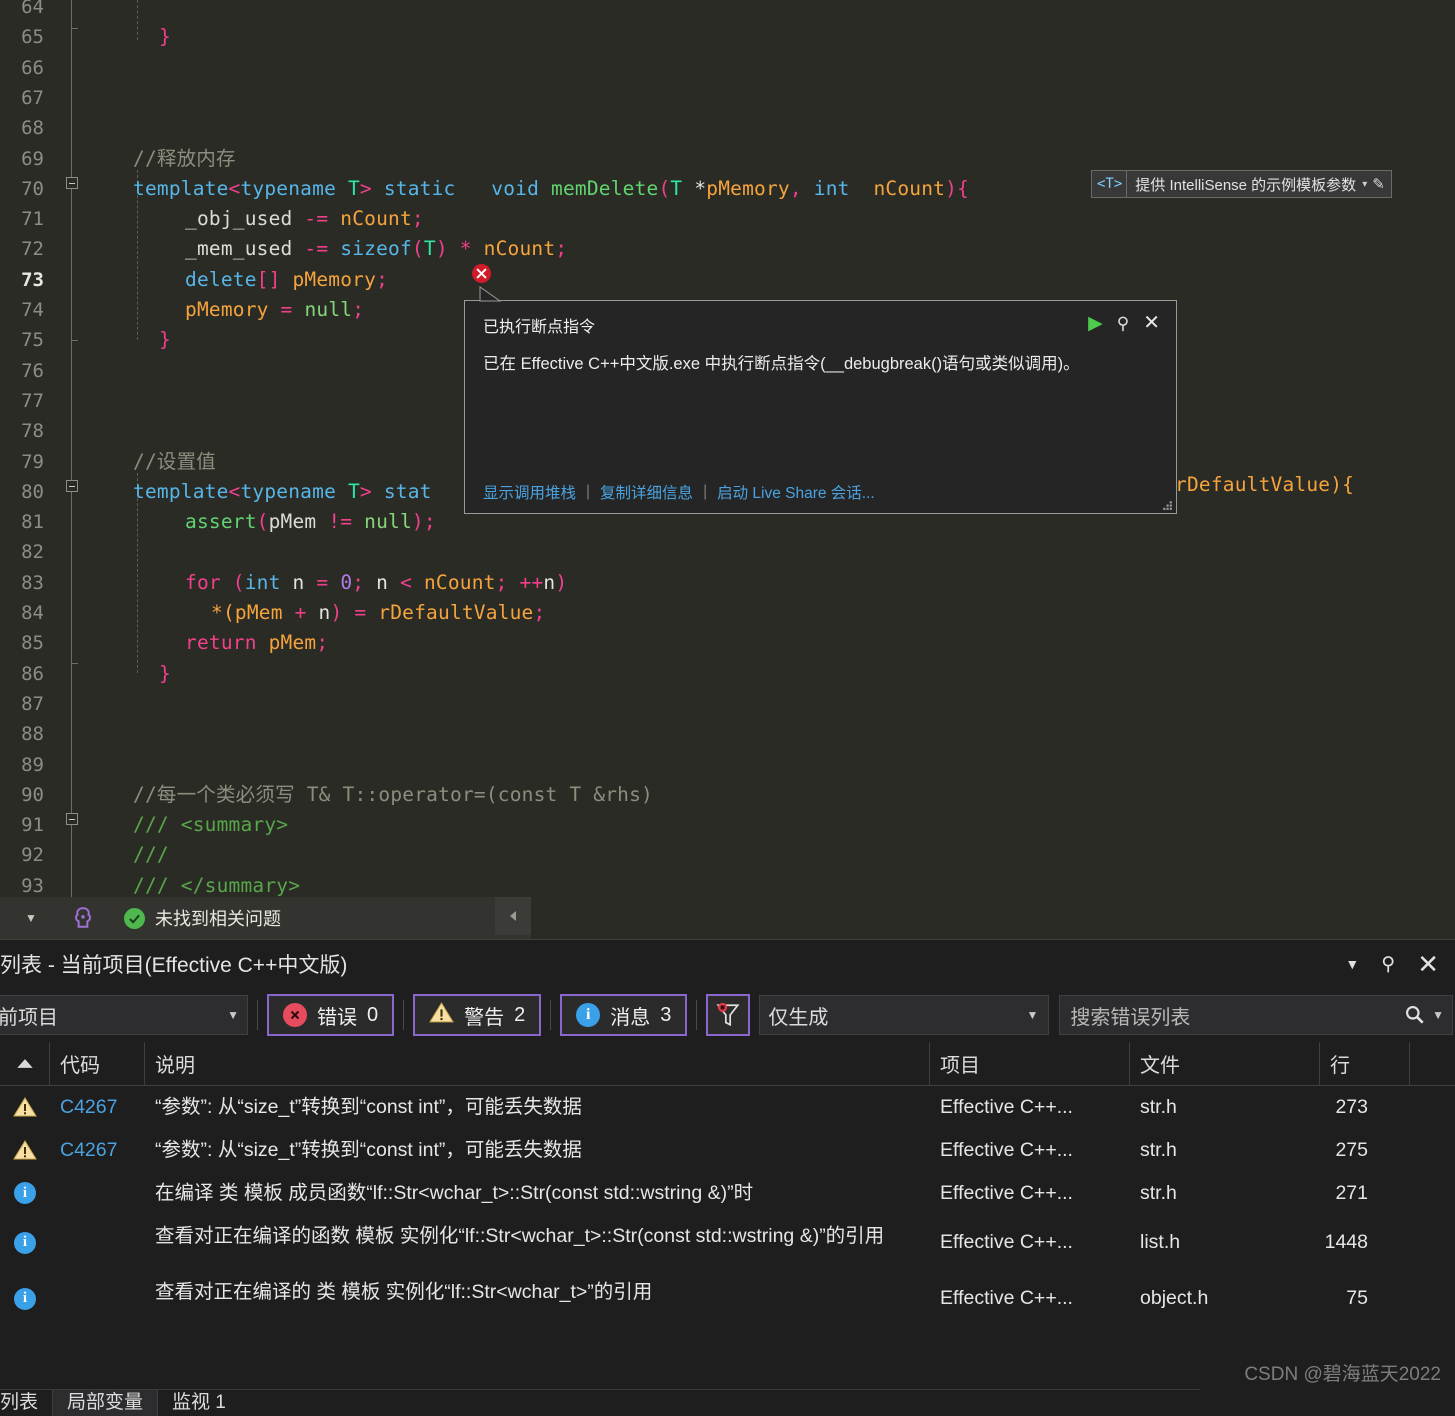 The height and width of the screenshot is (1416, 1455). I want to click on code-line-90: //每一个类必须写 T& T::operator=(const T &rhs), so click(393, 795).